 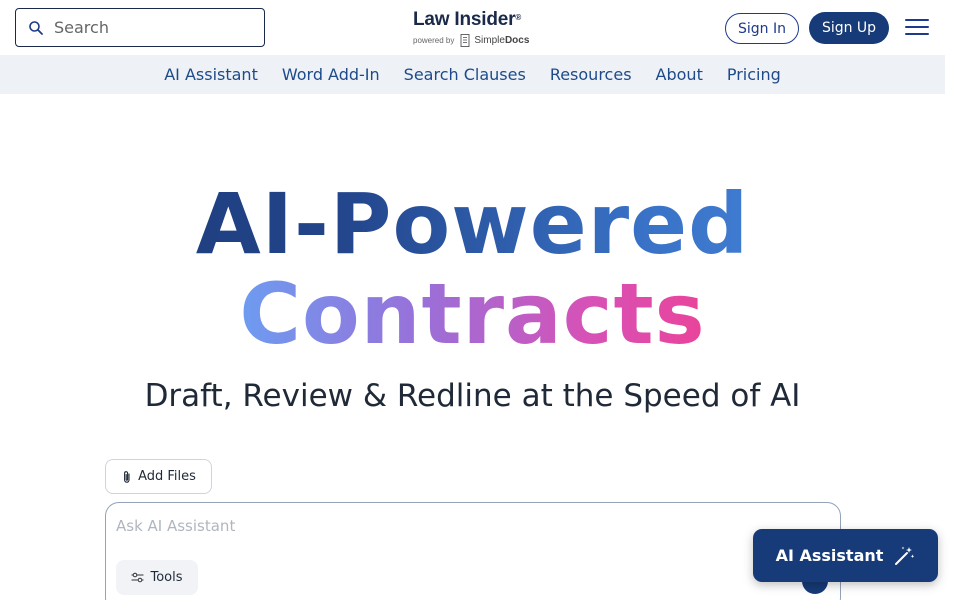 What do you see at coordinates (137, 577) in the screenshot?
I see `sliders-icon` at bounding box center [137, 577].